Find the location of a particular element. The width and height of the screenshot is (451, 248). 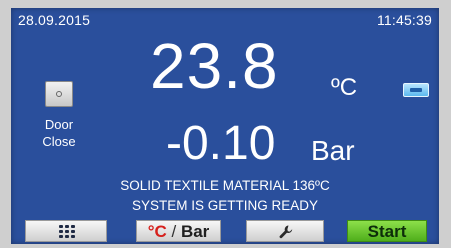

units-label: °C / Bar is located at coordinates (178, 231).